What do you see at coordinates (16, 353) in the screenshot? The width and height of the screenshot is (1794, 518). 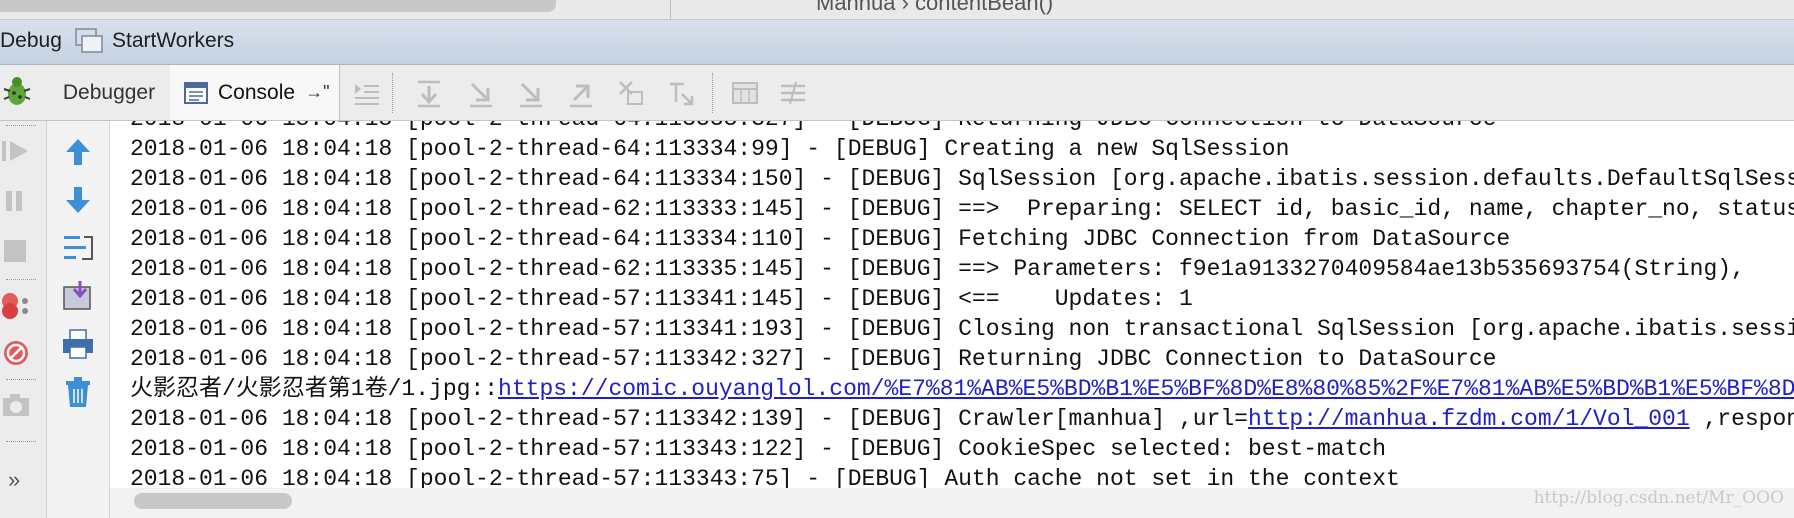 I see `mute-breakpoints-icon` at bounding box center [16, 353].